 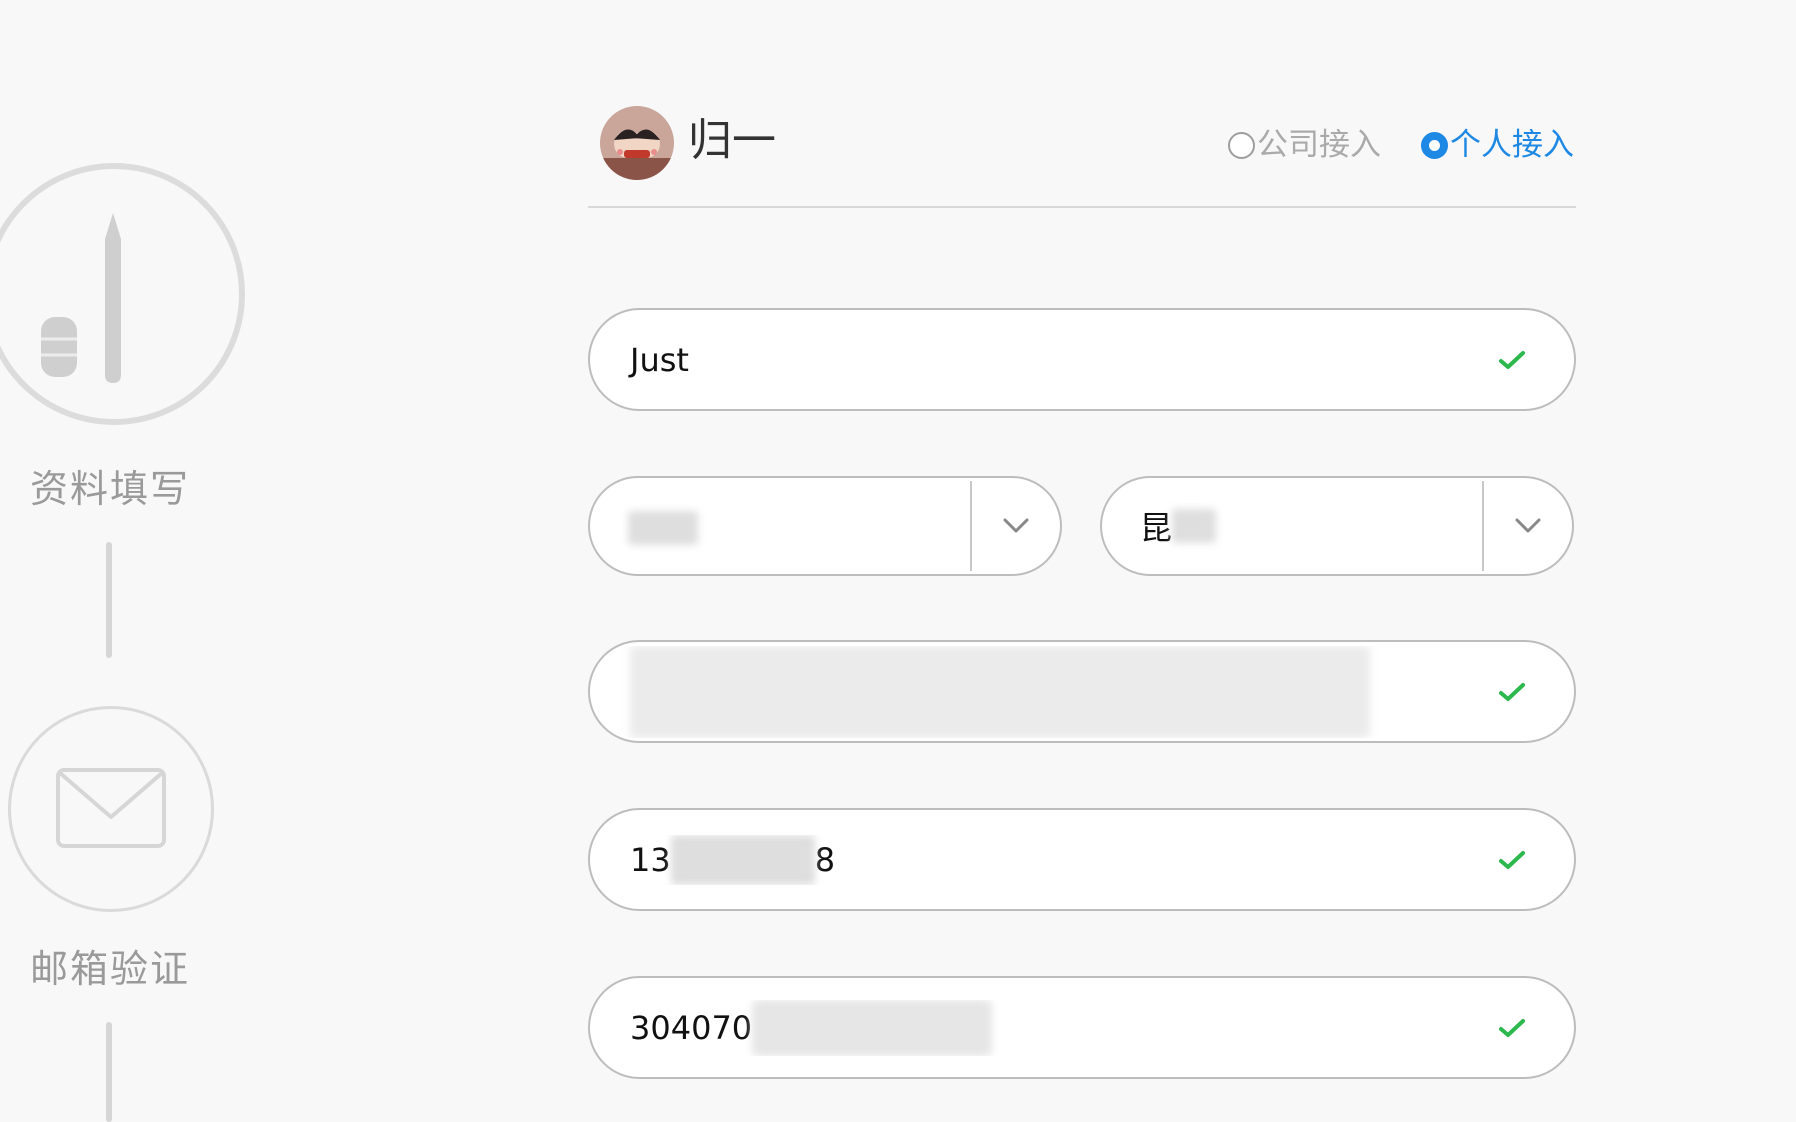 I want to click on step-1-circle, so click(x=122, y=294).